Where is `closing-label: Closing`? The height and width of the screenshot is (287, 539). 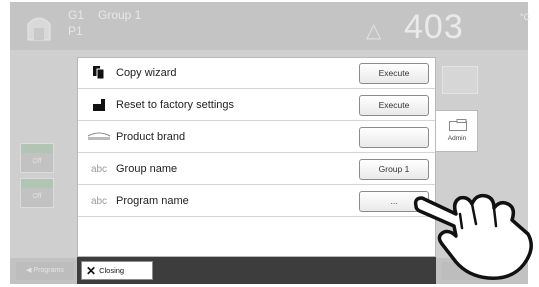 closing-label: Closing is located at coordinates (112, 270).